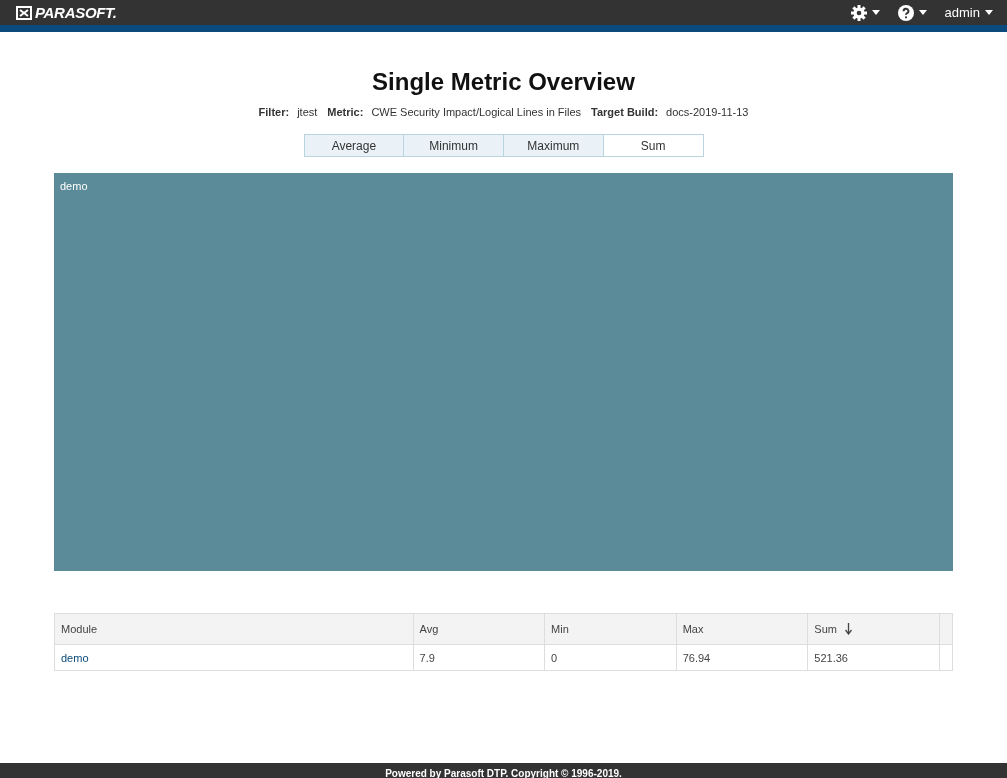 The height and width of the screenshot is (778, 1007). I want to click on metric-tab: Maximum, so click(553, 145).